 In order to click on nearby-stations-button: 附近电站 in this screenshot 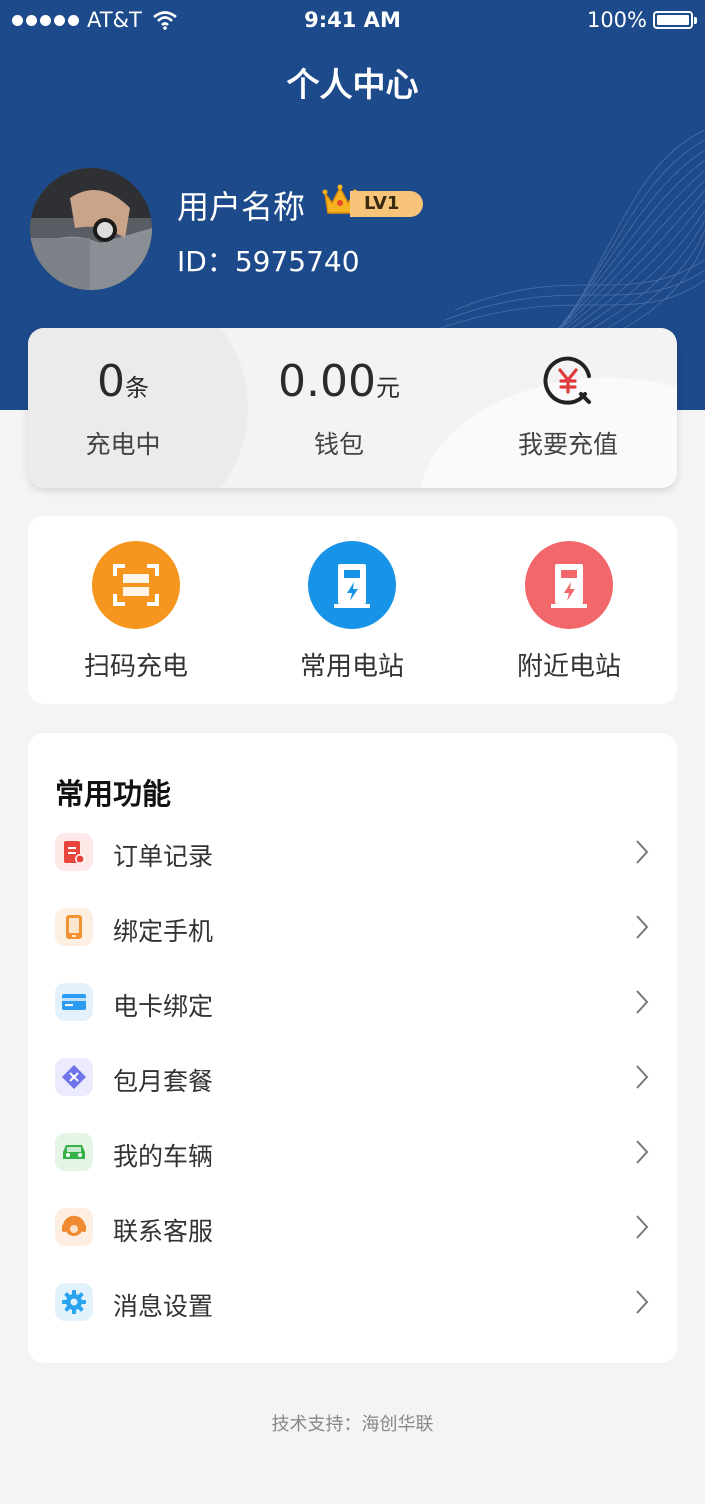, I will do `click(569, 610)`.